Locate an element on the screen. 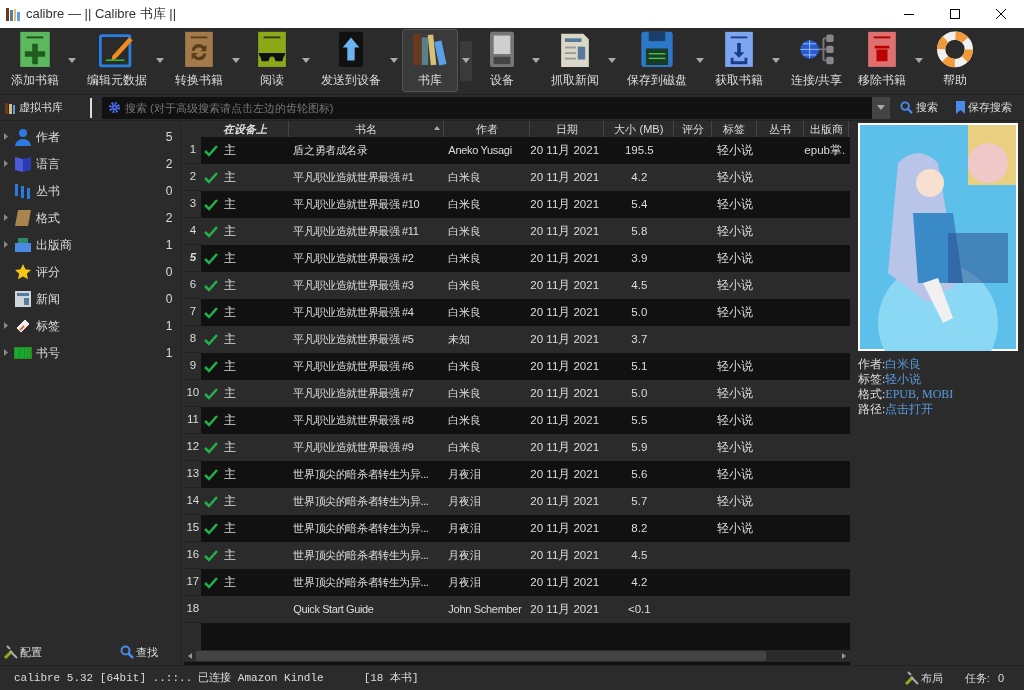 The height and width of the screenshot is (690, 1024). table-cell-text: 5.8 is located at coordinates (639, 231).